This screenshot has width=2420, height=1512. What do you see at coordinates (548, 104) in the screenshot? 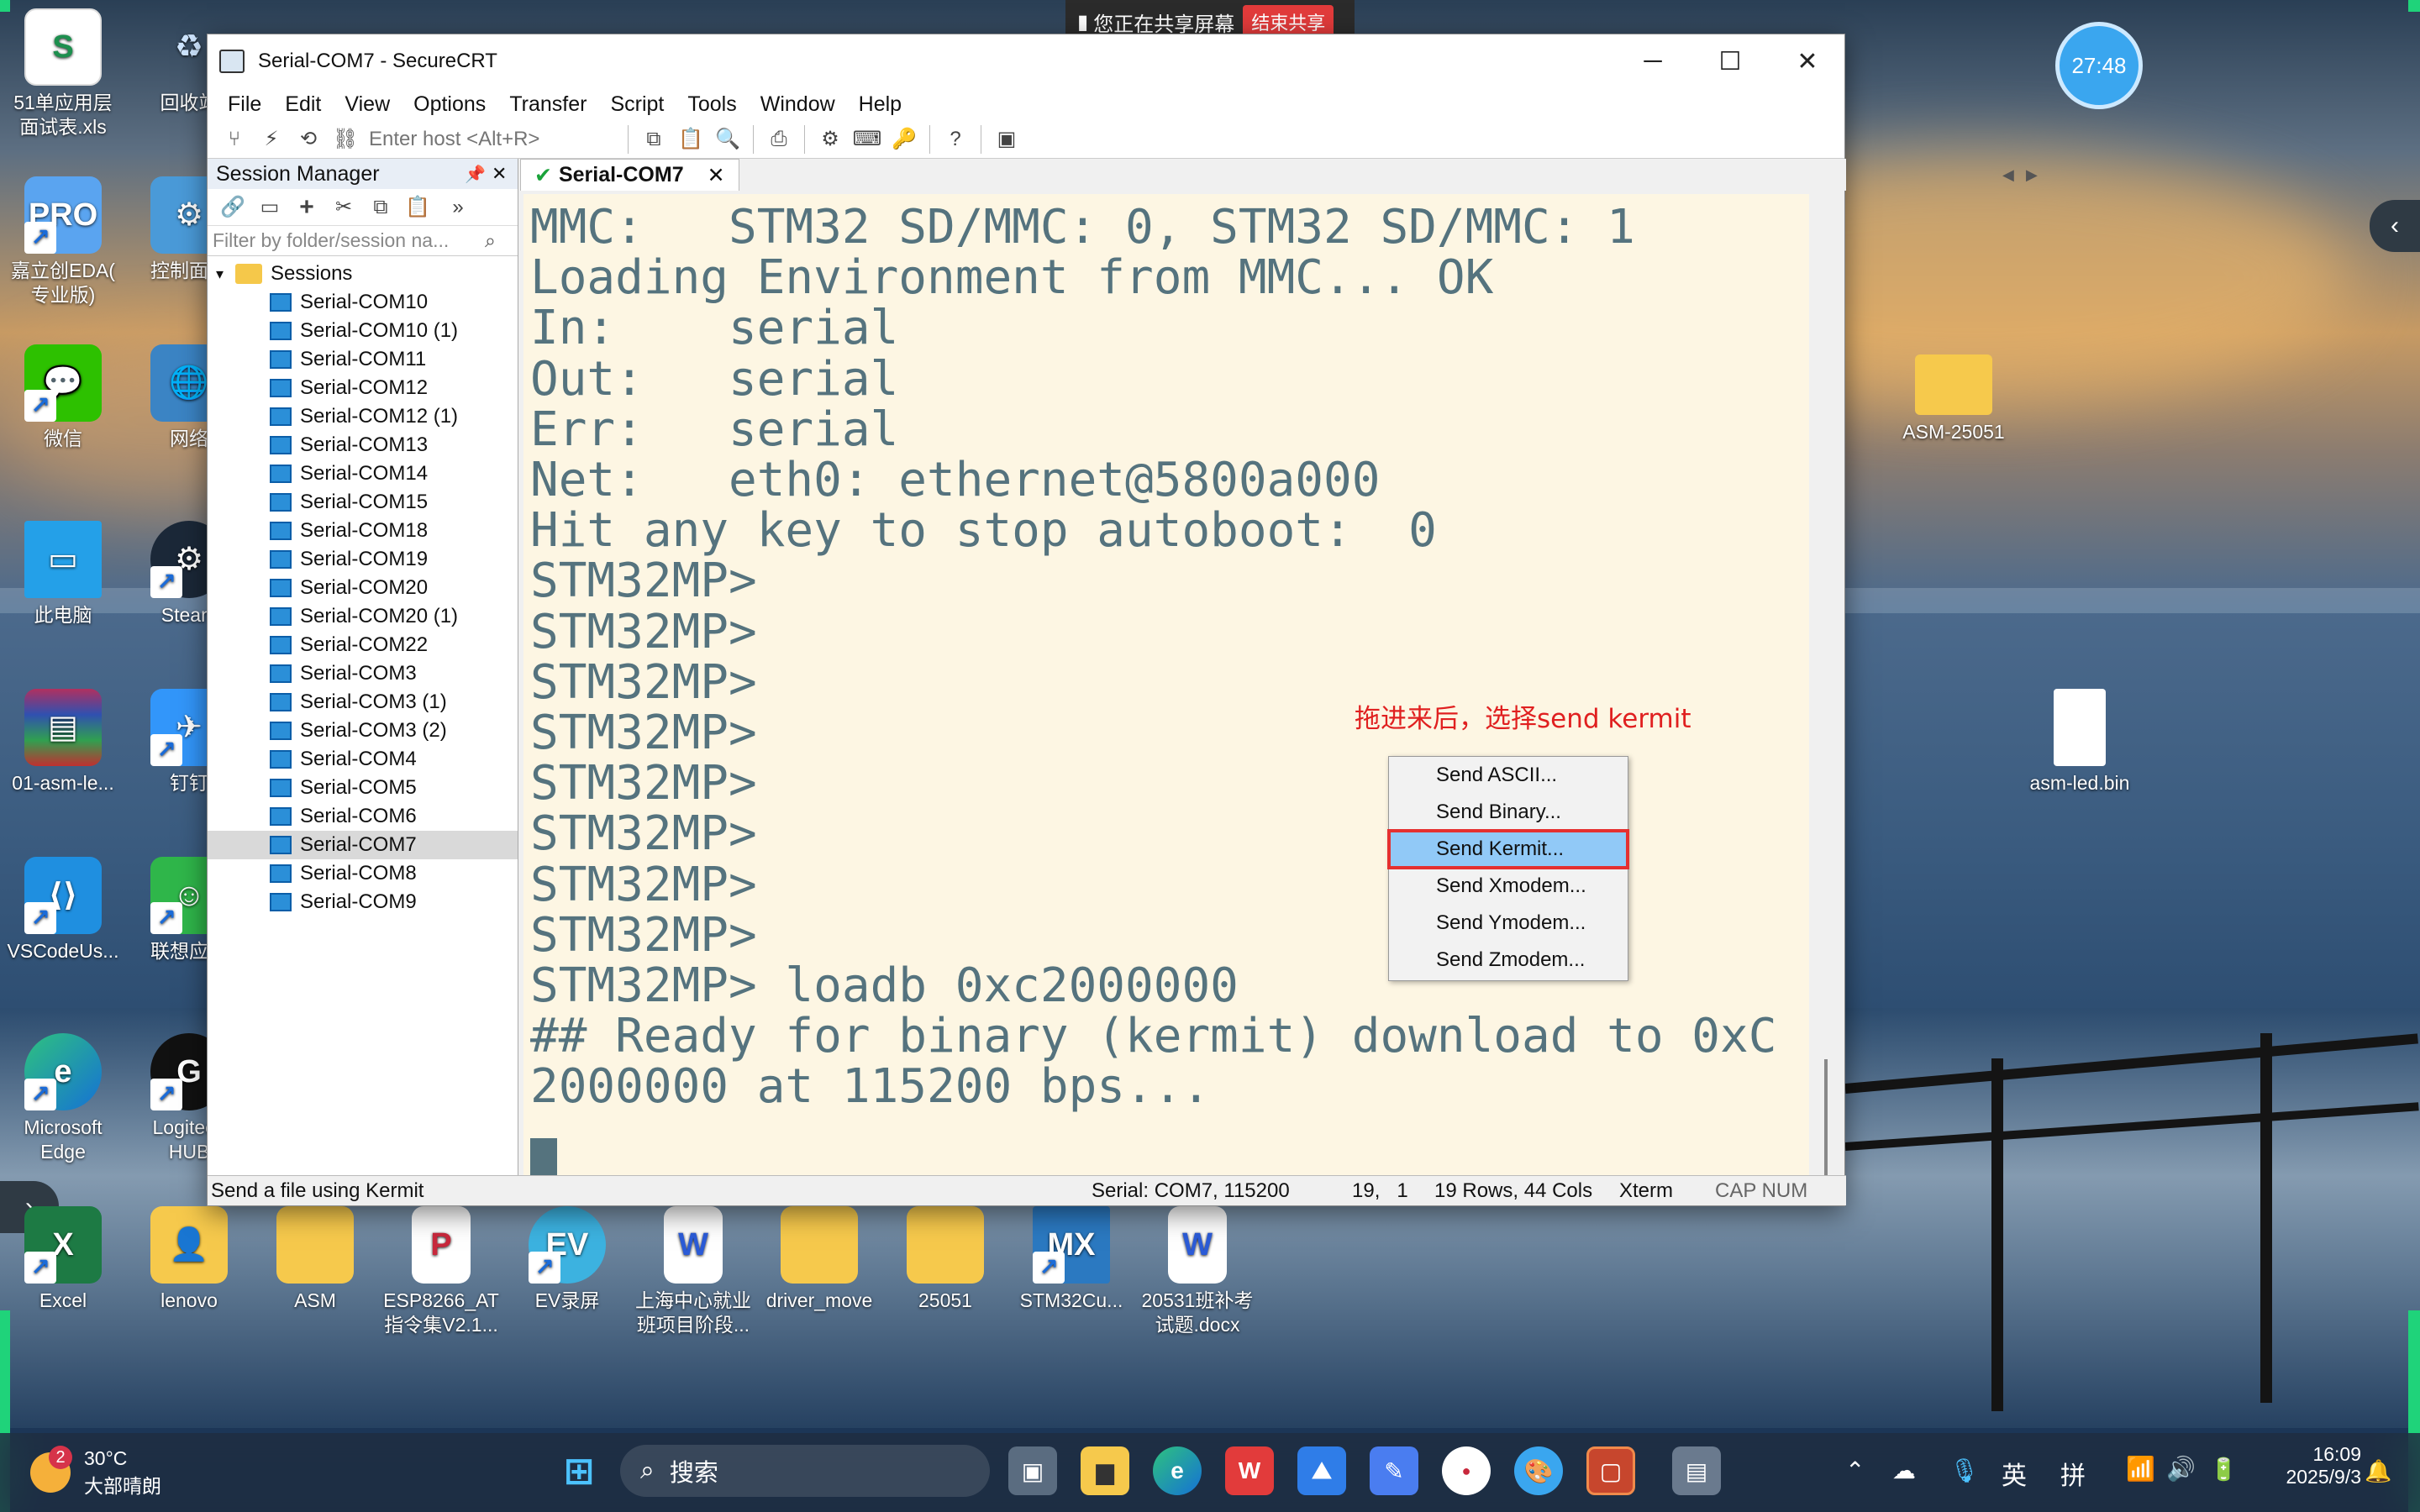
I see `menu-transfer: Transfer` at bounding box center [548, 104].